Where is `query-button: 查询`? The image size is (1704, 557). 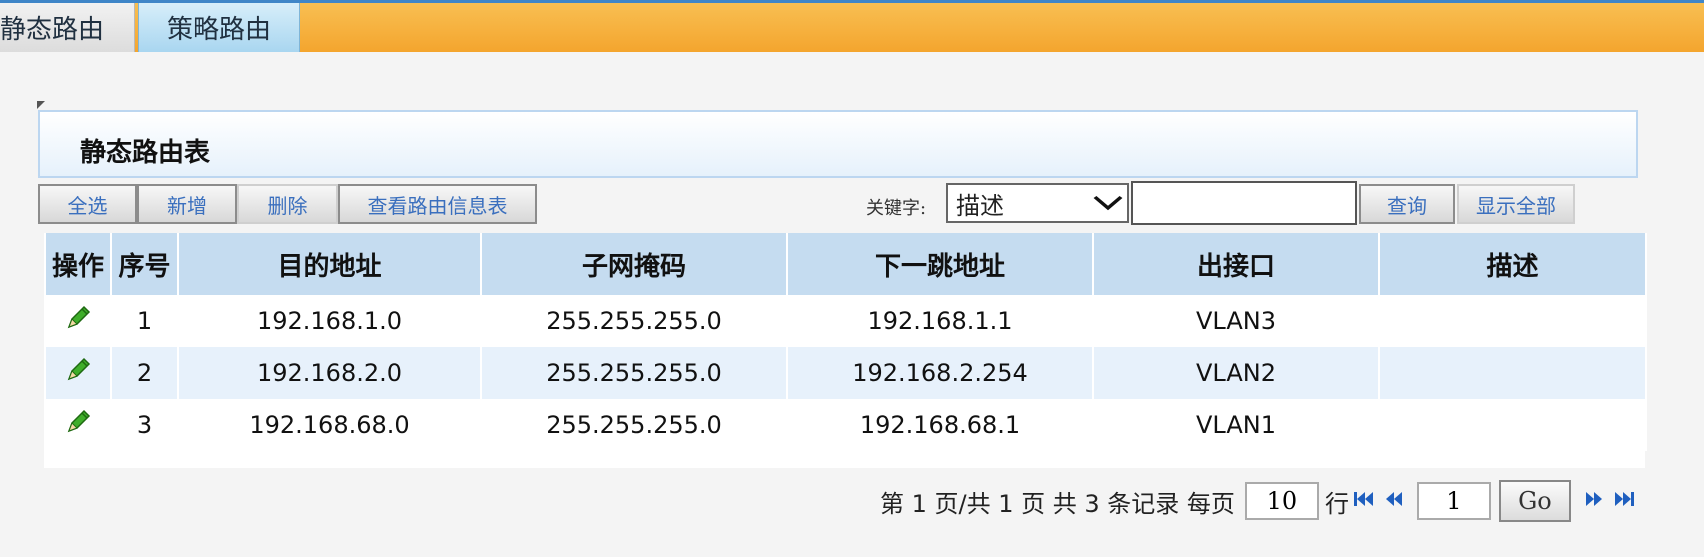
query-button: 查询 is located at coordinates (1407, 204).